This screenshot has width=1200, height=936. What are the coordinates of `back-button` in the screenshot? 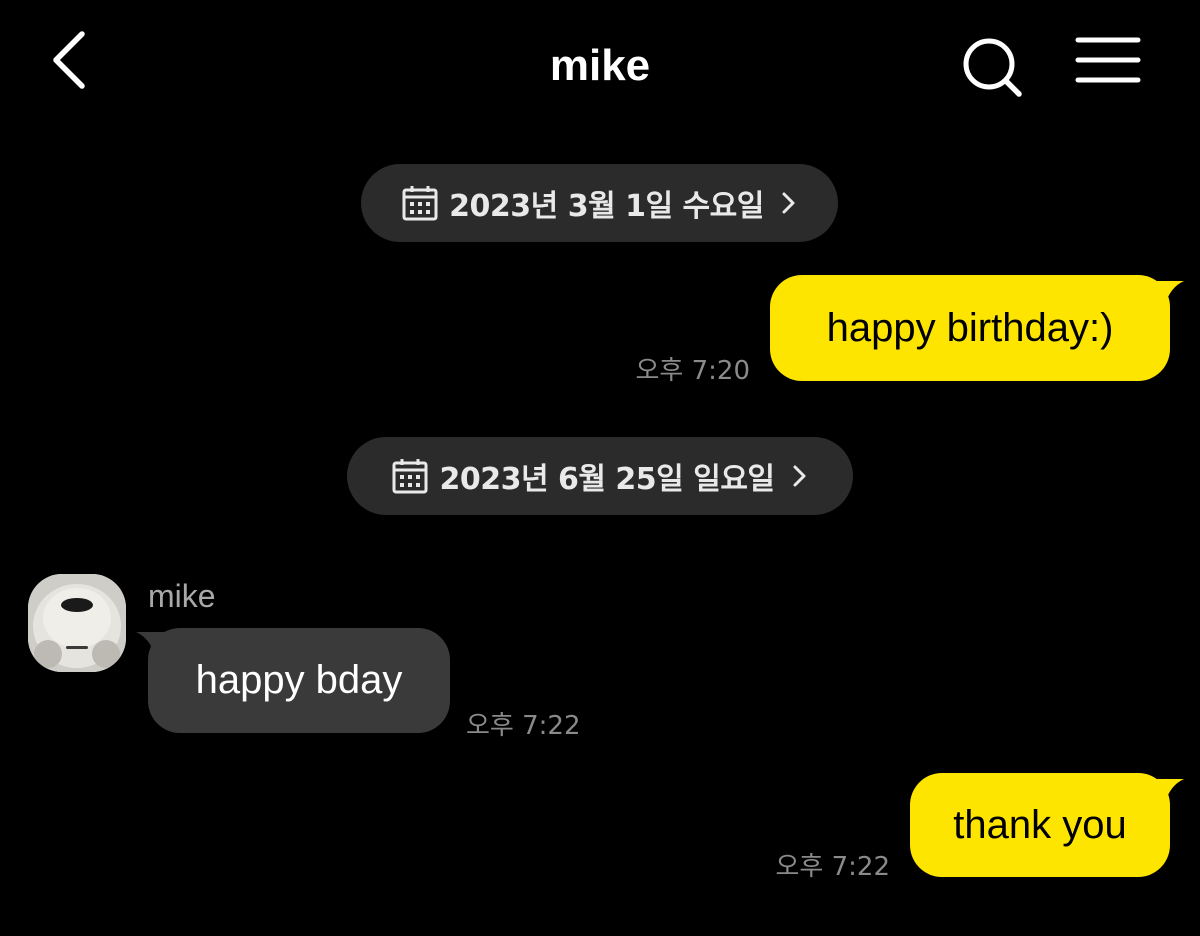 It's located at (70, 63).